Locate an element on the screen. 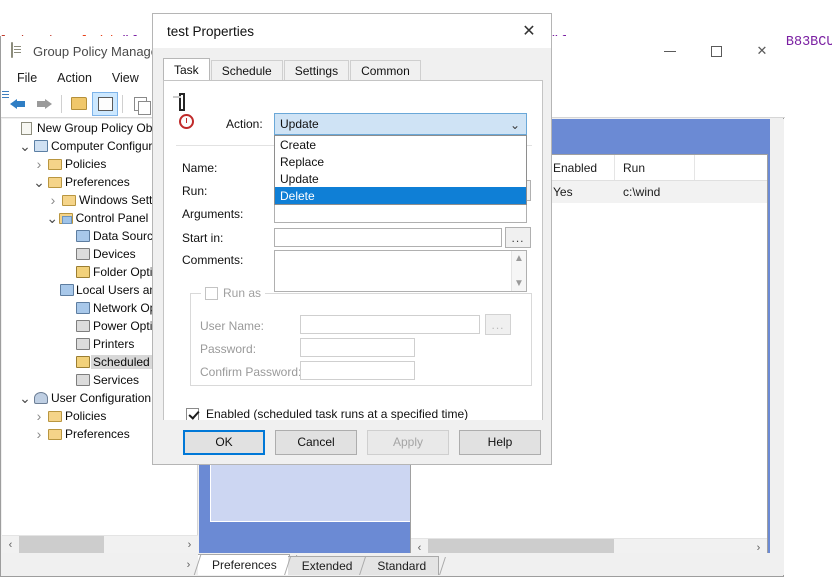 This screenshot has height=577, width=832. column-header-run: Run is located at coordinates (655, 167).